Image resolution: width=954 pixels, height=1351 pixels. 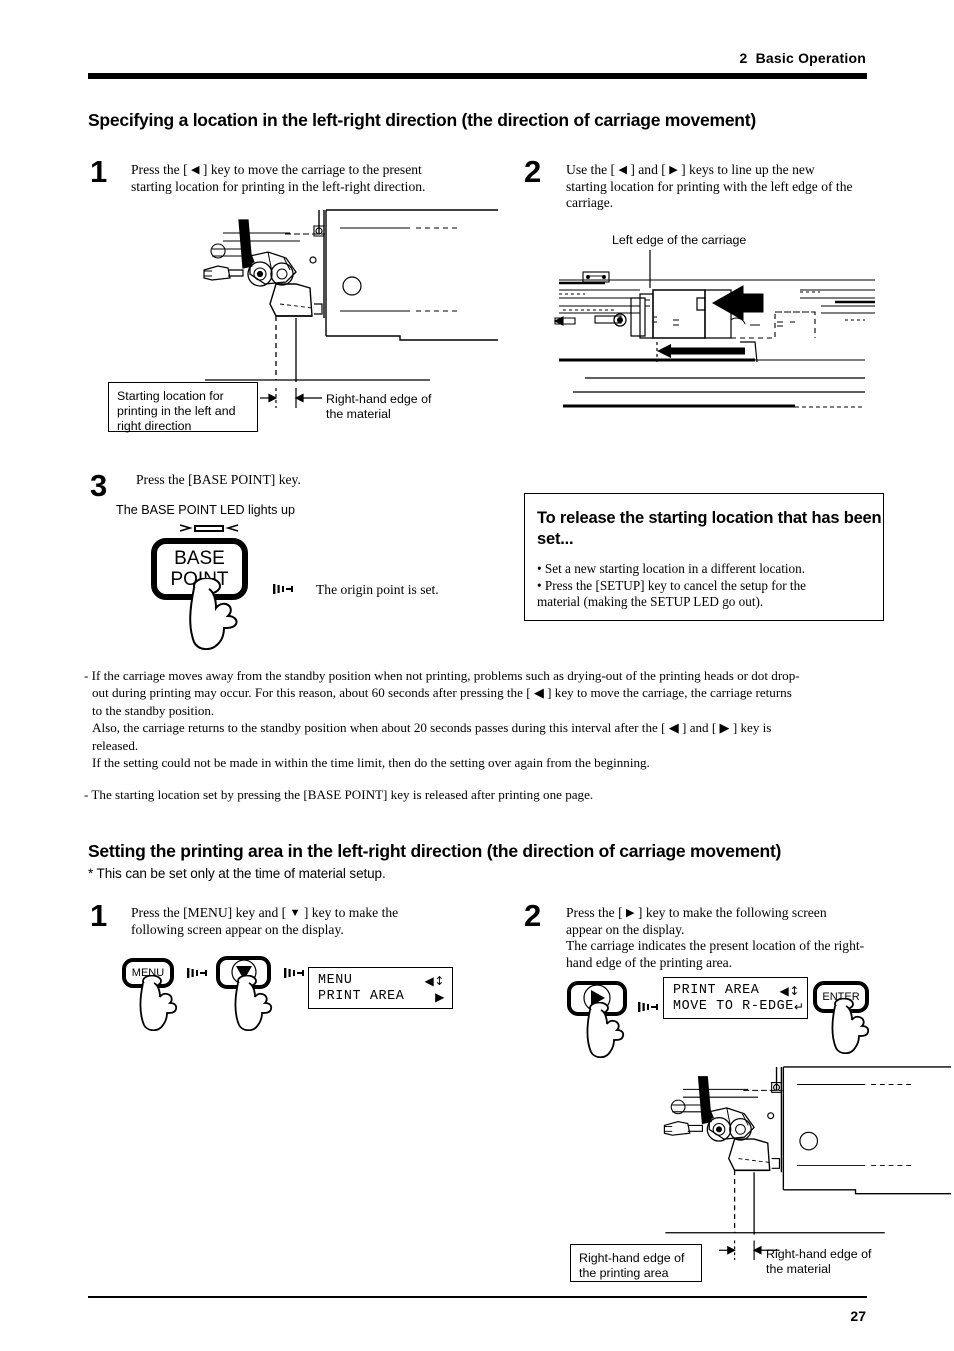 What do you see at coordinates (799, 1007) in the screenshot?
I see `lcd-row-2-indicator-icon: ↵` at bounding box center [799, 1007].